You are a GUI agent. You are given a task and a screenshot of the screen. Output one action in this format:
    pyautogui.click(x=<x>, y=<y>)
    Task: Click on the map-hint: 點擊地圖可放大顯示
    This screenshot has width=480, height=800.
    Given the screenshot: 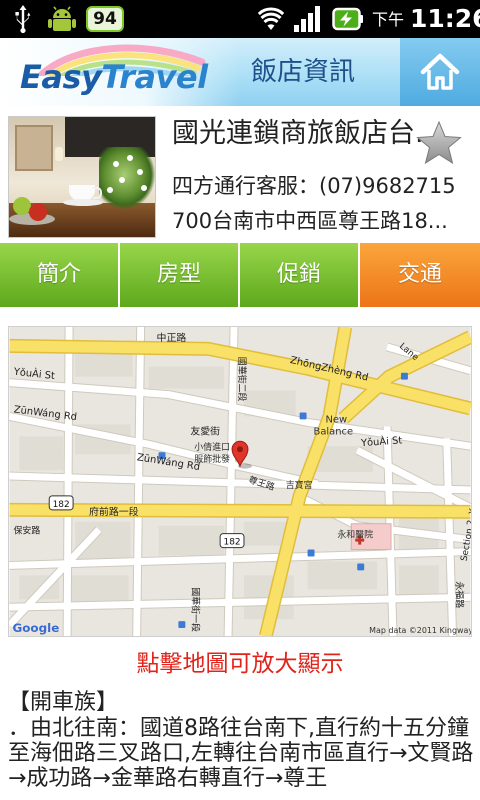 What is the action you would take?
    pyautogui.click(x=240, y=664)
    